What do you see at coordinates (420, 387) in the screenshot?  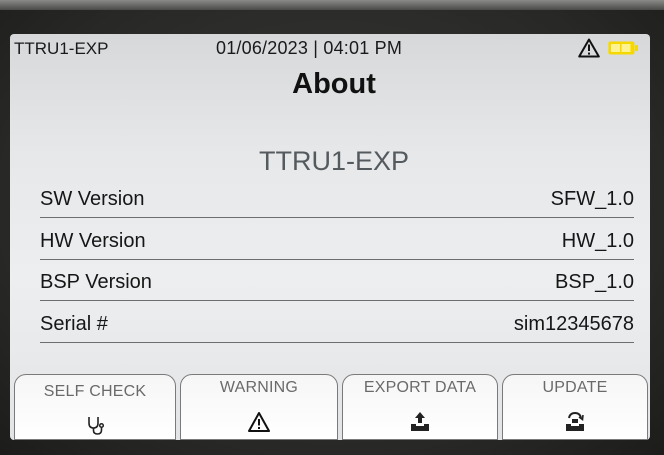 I see `softkey-label: EXPORT DATA` at bounding box center [420, 387].